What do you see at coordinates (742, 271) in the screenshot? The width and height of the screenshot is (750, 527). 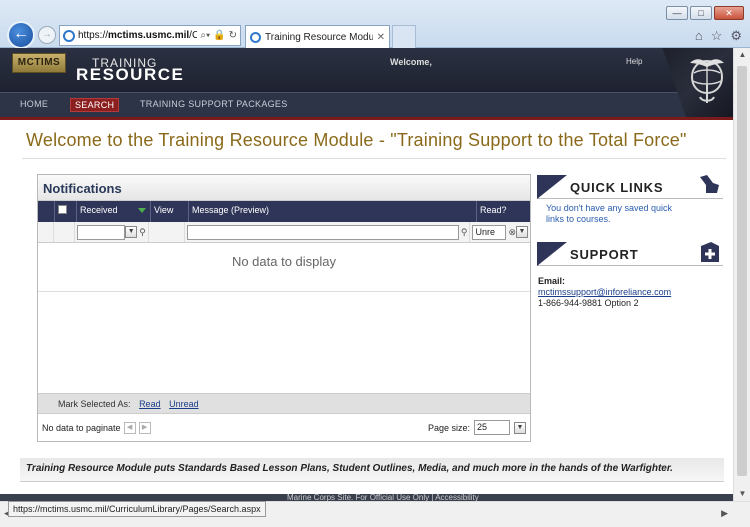 I see `scroll-thumb` at bounding box center [742, 271].